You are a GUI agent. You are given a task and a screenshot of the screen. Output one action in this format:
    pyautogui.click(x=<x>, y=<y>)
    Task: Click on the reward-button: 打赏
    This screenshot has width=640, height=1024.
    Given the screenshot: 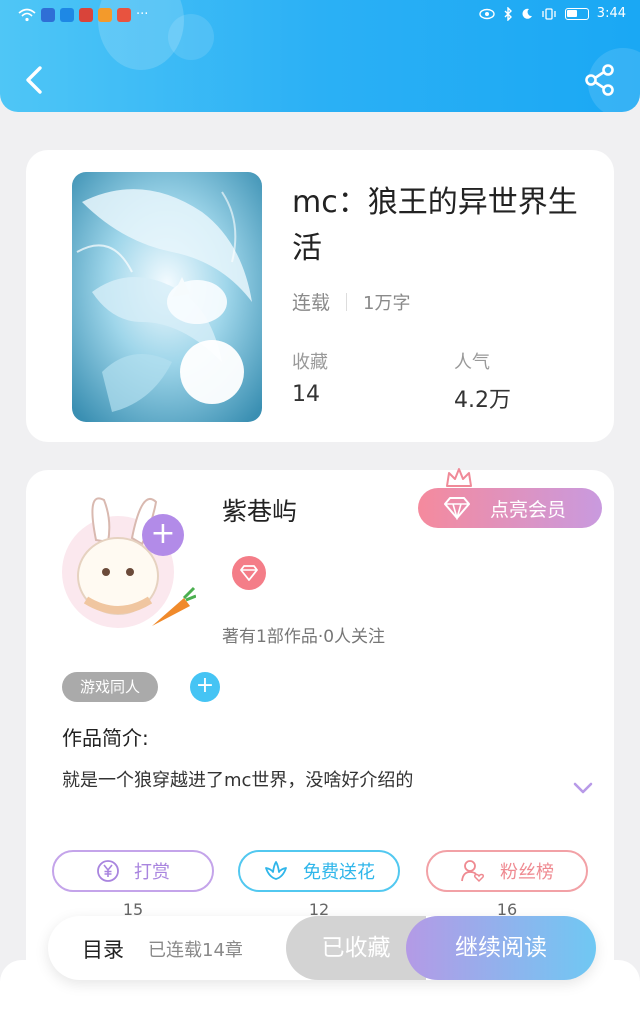 What is the action you would take?
    pyautogui.click(x=133, y=871)
    